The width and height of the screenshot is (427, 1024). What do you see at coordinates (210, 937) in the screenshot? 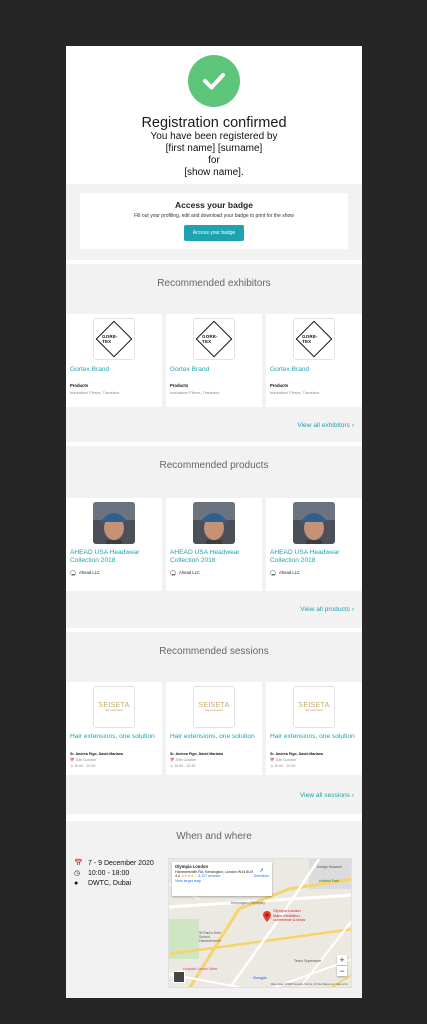
I see `map-label: St Paul's Girls' School, Hammersmith` at bounding box center [210, 937].